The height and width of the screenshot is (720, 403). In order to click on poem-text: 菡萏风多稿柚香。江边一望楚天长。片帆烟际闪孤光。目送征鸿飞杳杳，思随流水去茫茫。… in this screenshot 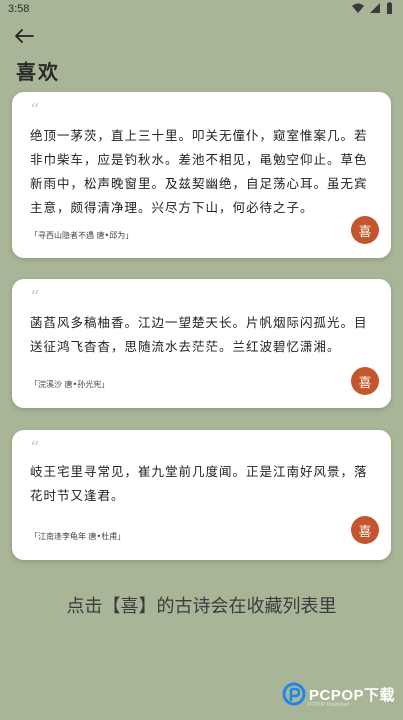, I will do `click(199, 334)`.